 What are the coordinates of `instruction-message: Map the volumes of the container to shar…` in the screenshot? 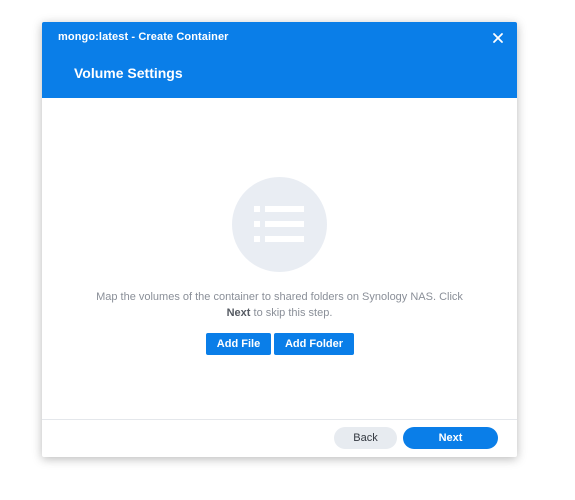 It's located at (279, 305).